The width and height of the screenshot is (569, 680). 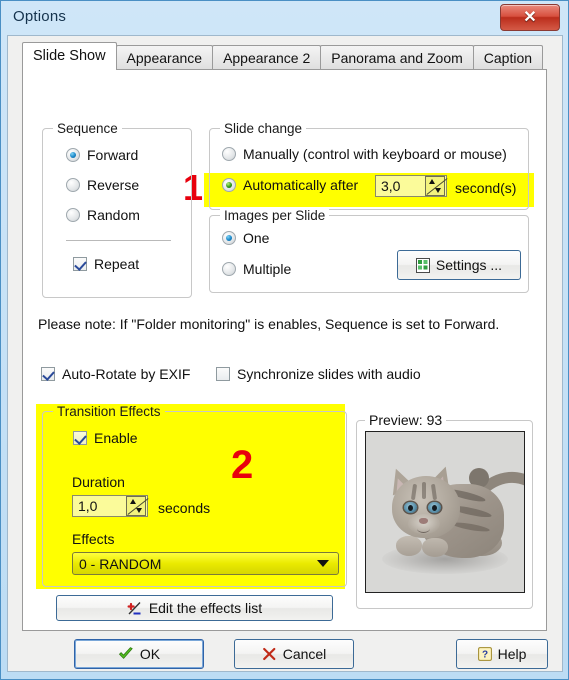 I want to click on window-title: Options, so click(x=40, y=16).